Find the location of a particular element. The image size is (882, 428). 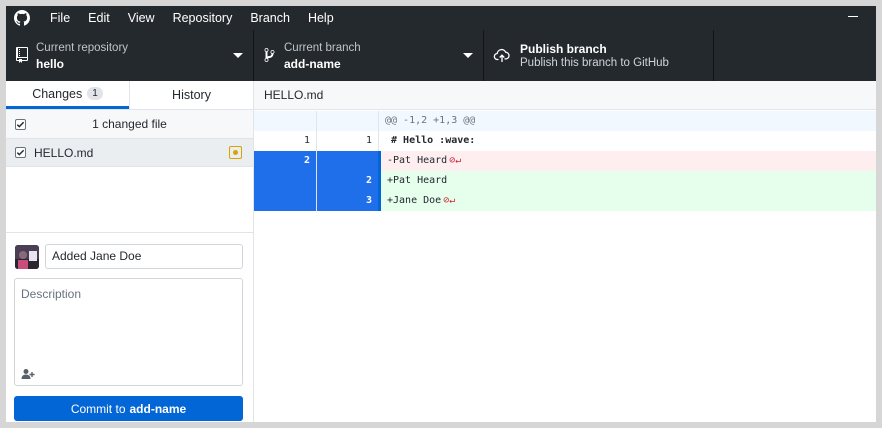

diff-hunk-header-row: @@ -1,2 +1,3 @@ is located at coordinates (565, 121).